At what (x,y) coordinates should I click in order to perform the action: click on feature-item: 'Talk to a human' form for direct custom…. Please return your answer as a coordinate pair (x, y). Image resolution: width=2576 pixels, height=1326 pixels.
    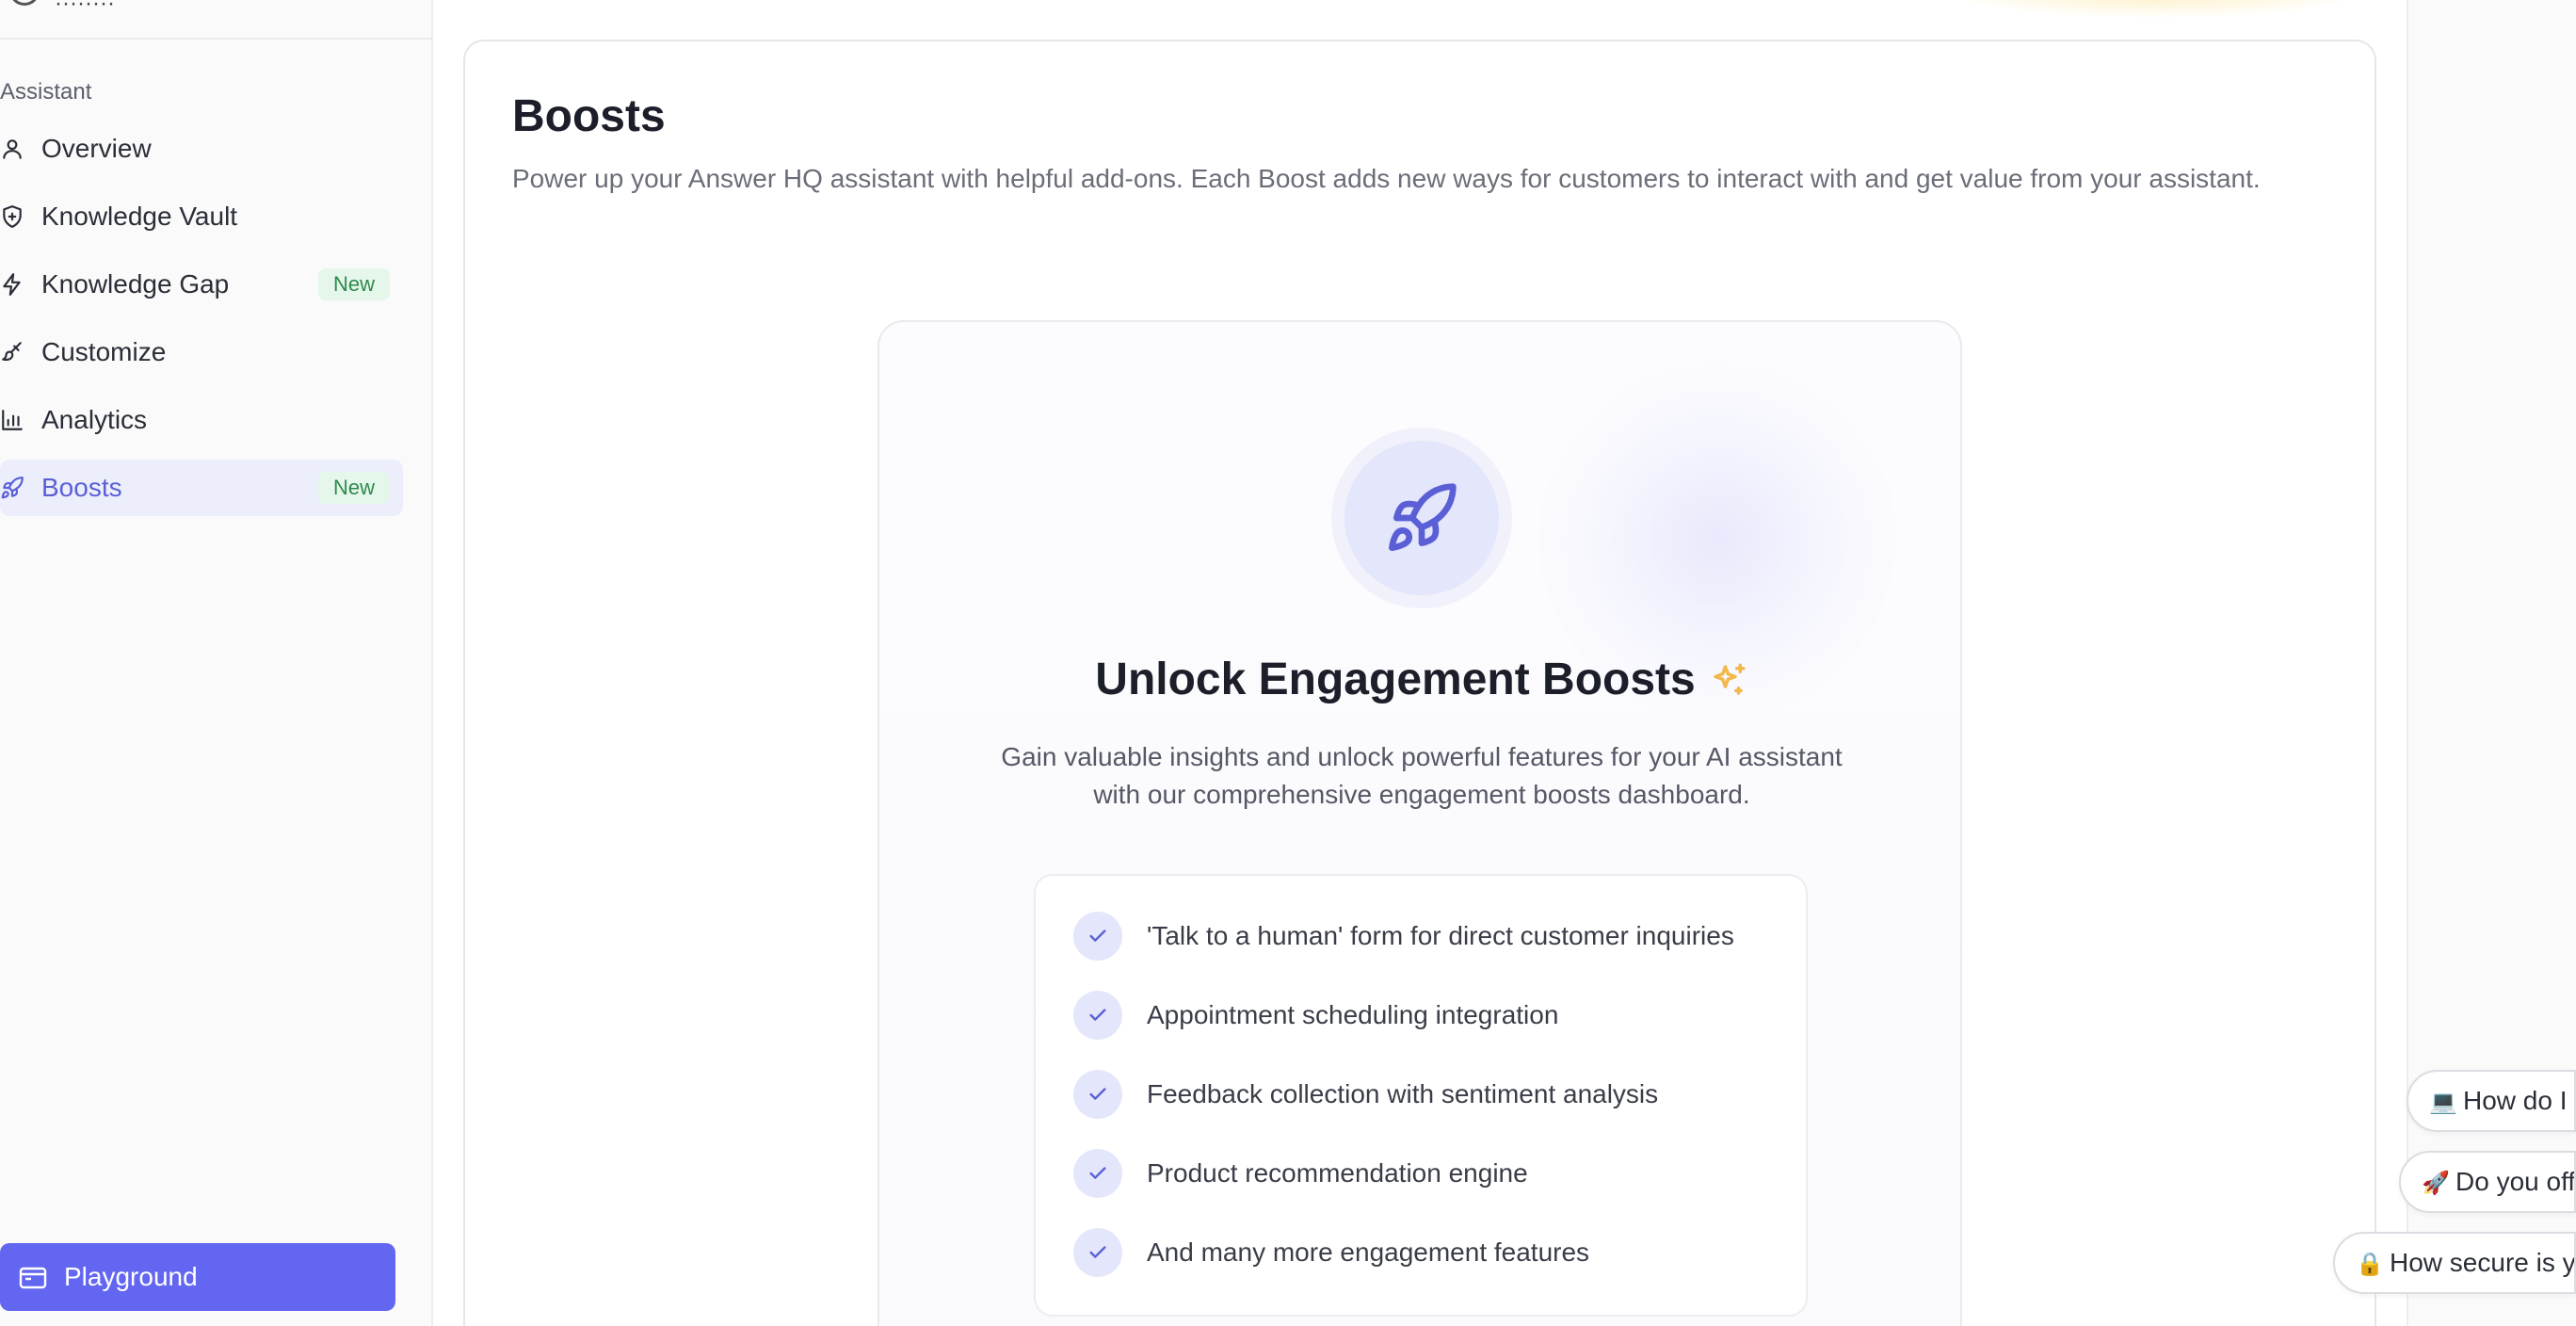
    Looking at the image, I should click on (1421, 936).